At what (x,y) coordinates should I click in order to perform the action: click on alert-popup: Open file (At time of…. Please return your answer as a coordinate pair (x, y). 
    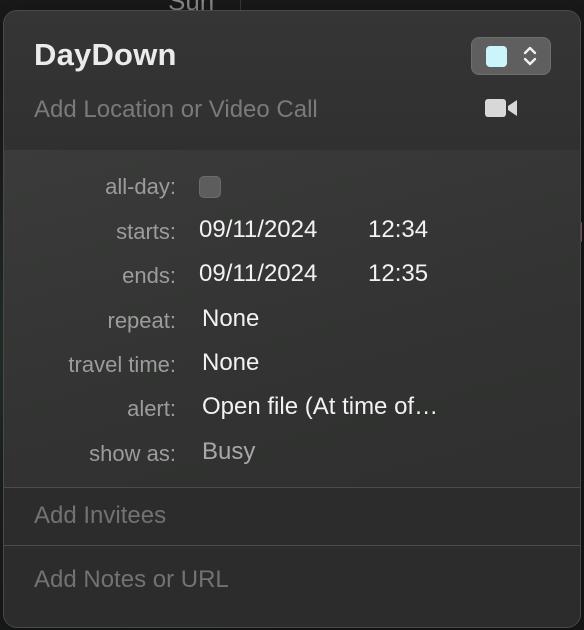
    Looking at the image, I should click on (320, 407).